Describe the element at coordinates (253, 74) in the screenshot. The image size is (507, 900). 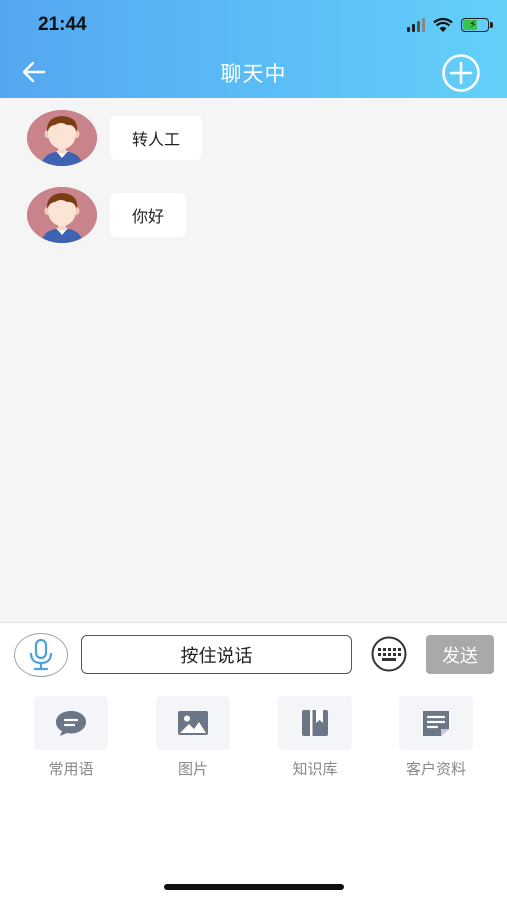
I see `page-title: 聊天中` at that location.